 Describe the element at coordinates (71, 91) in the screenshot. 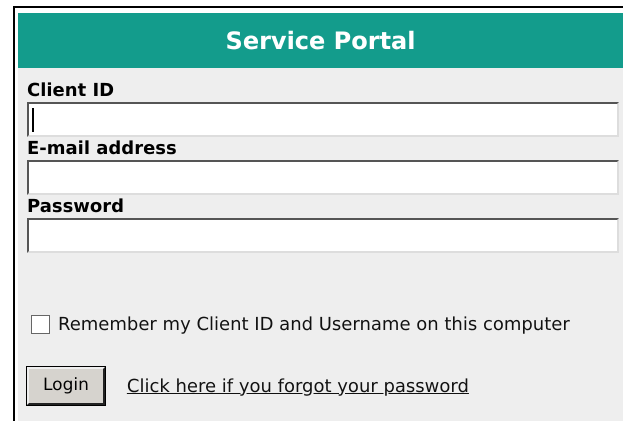

I see `field-label: Client ID` at that location.